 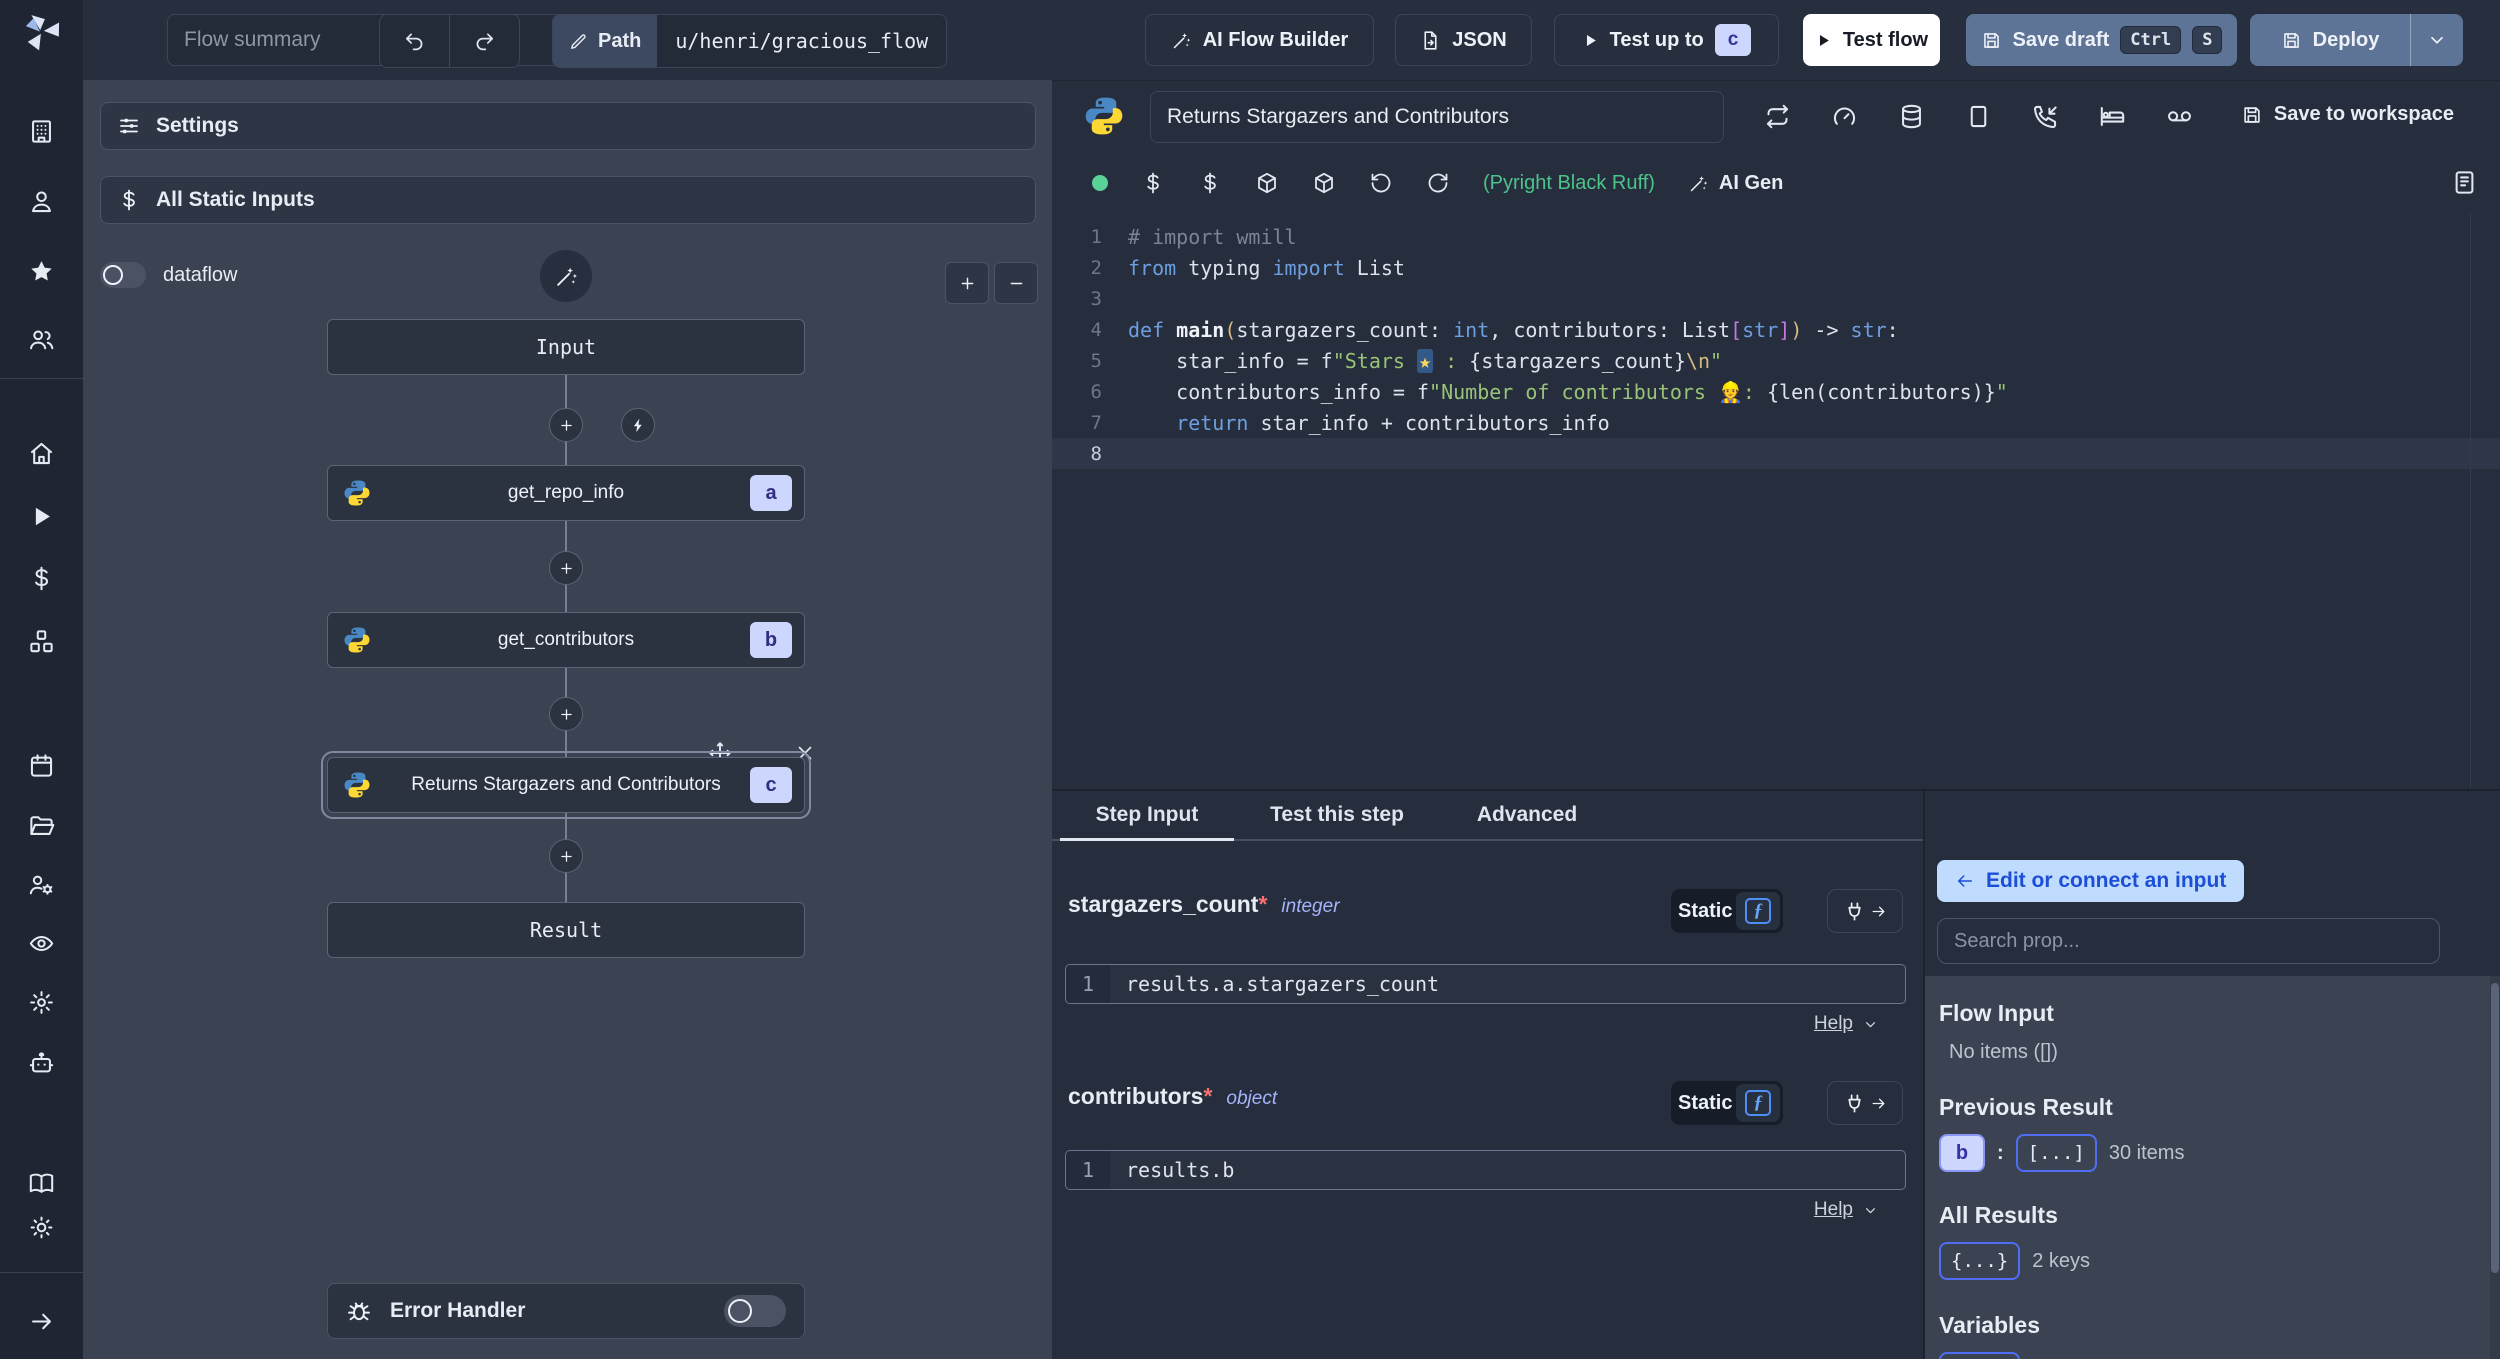 I want to click on eye-icon, so click(x=41, y=943).